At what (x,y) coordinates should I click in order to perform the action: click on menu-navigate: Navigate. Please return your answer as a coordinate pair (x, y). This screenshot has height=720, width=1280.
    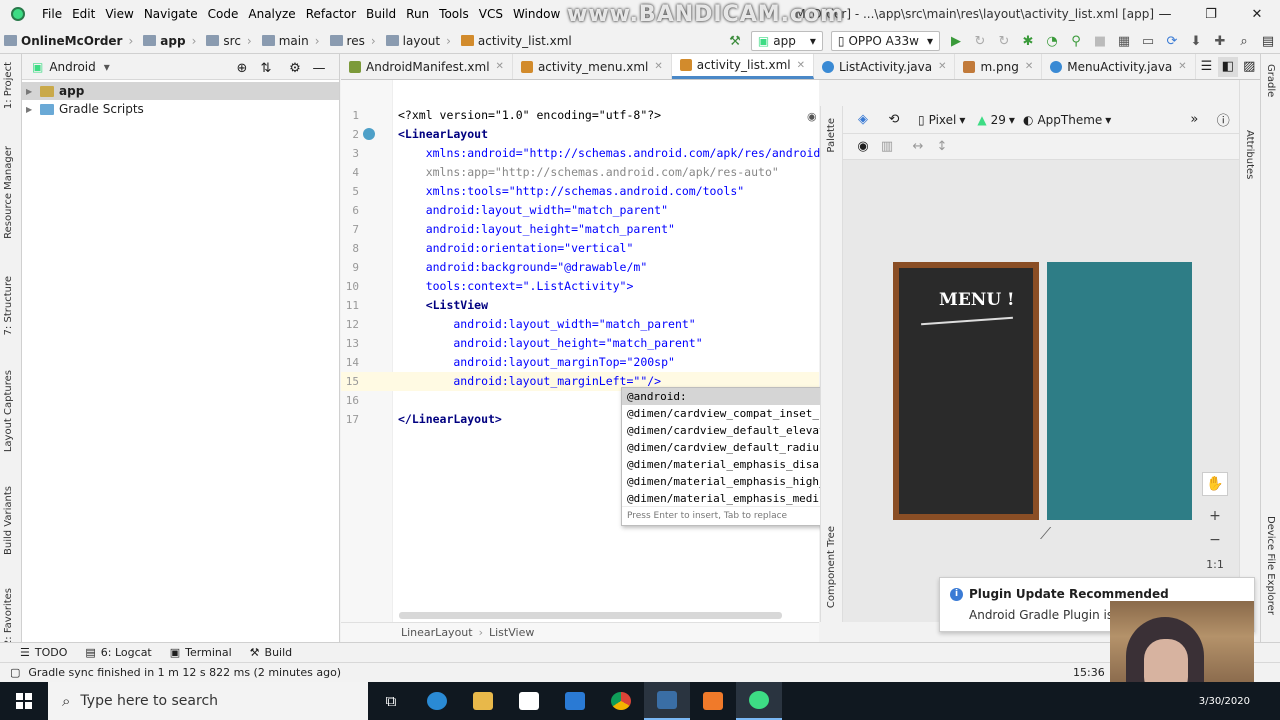
    Looking at the image, I should click on (171, 14).